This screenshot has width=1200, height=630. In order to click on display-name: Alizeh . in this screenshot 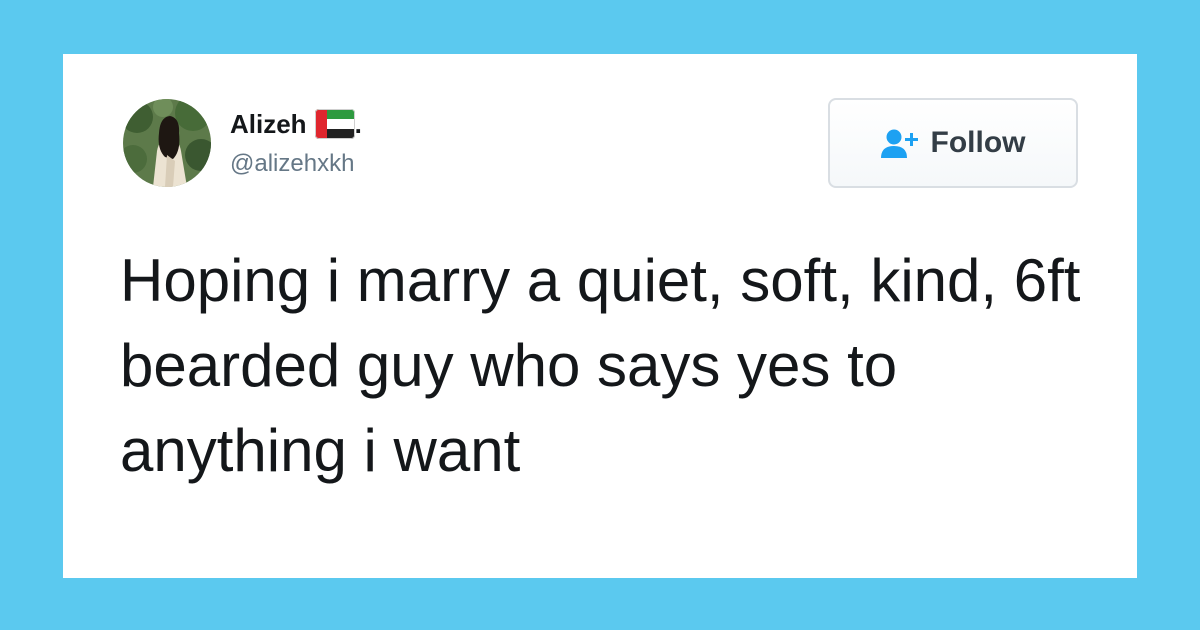, I will do `click(296, 124)`.